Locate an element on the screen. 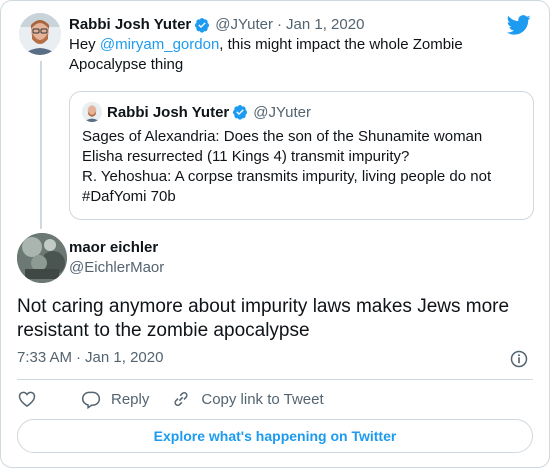 The height and width of the screenshot is (468, 550). main-author-handle: @EichlerMaor is located at coordinates (116, 267).